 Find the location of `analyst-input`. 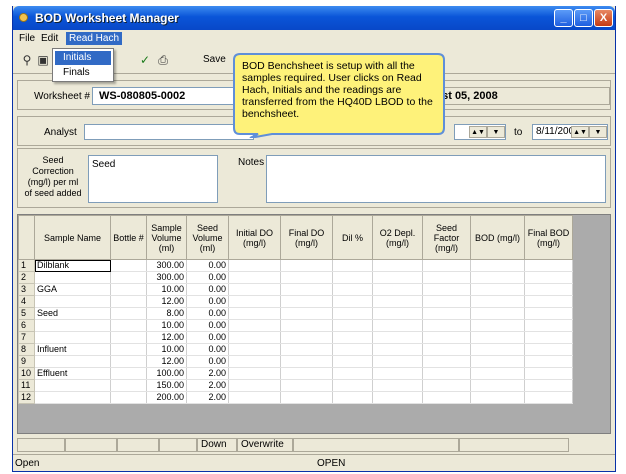

analyst-input is located at coordinates (169, 132).